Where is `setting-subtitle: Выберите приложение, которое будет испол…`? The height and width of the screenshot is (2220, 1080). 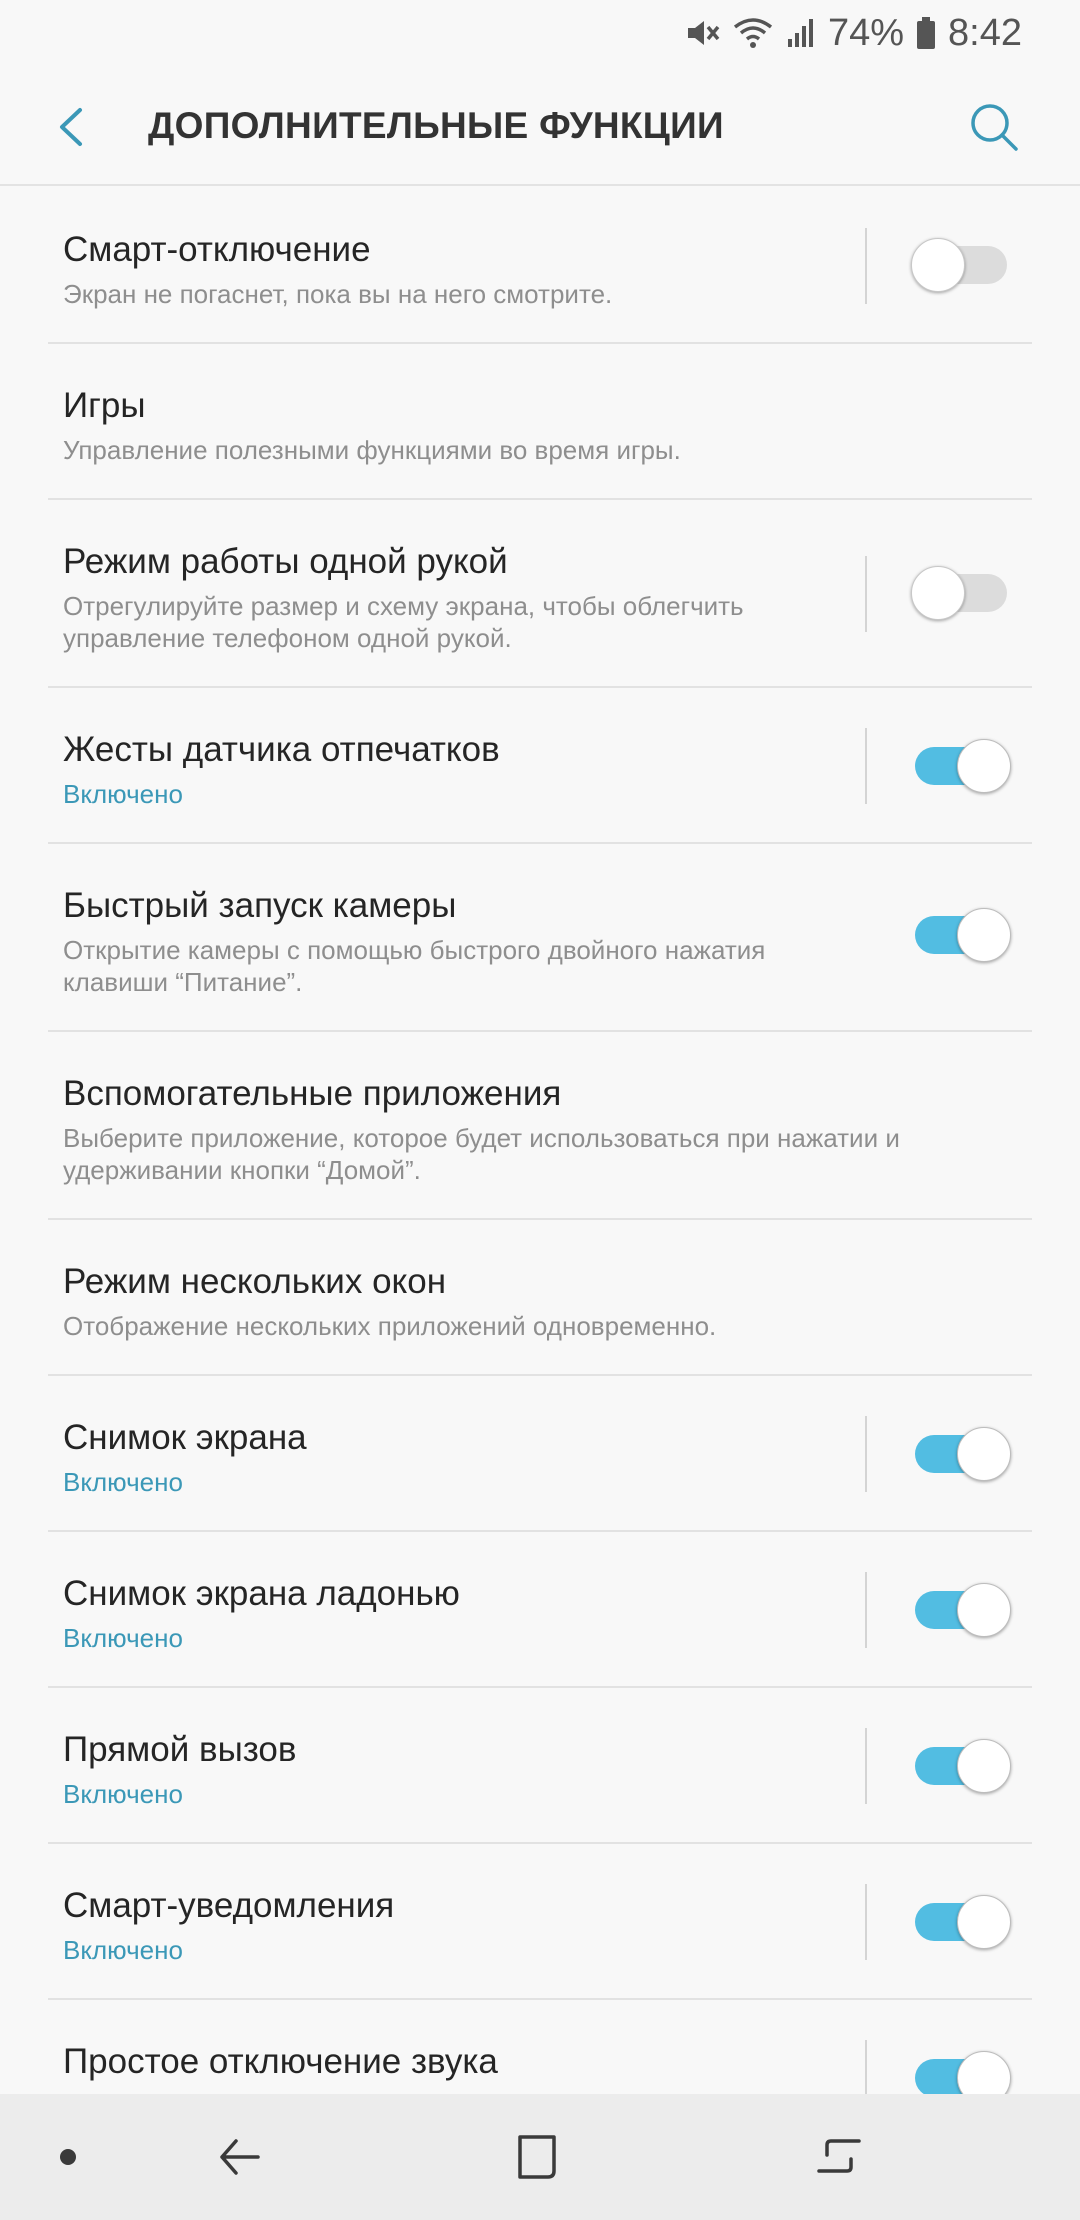
setting-subtitle: Выберите приложение, которое будет испол… is located at coordinates (481, 1154).